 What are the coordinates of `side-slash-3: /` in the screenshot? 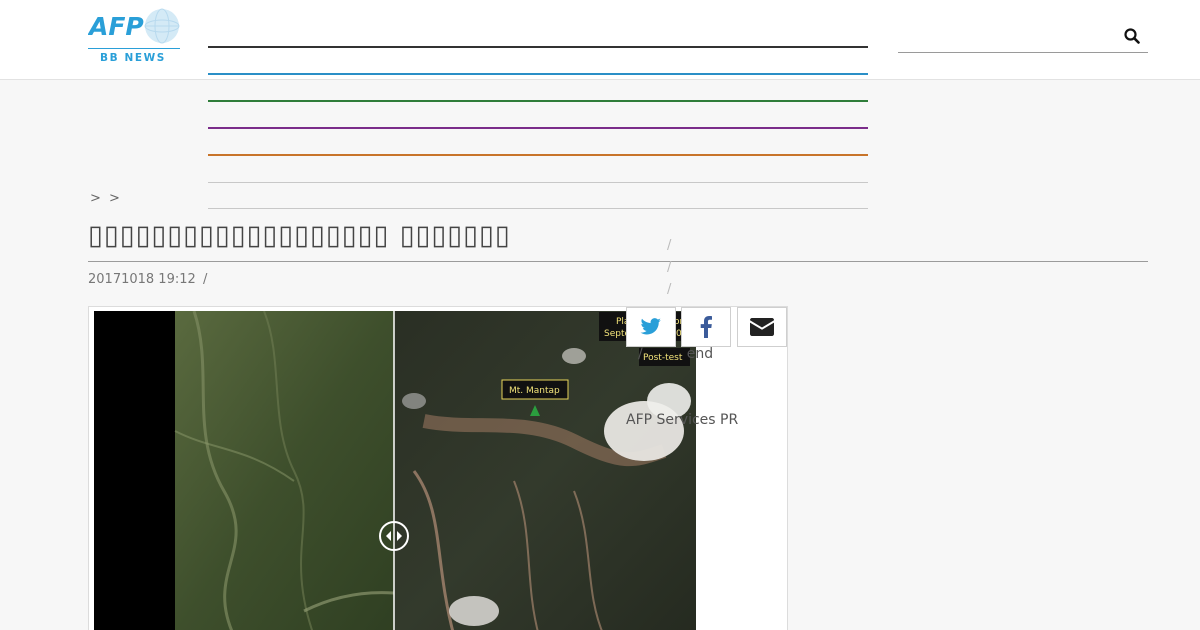 It's located at (669, 289).